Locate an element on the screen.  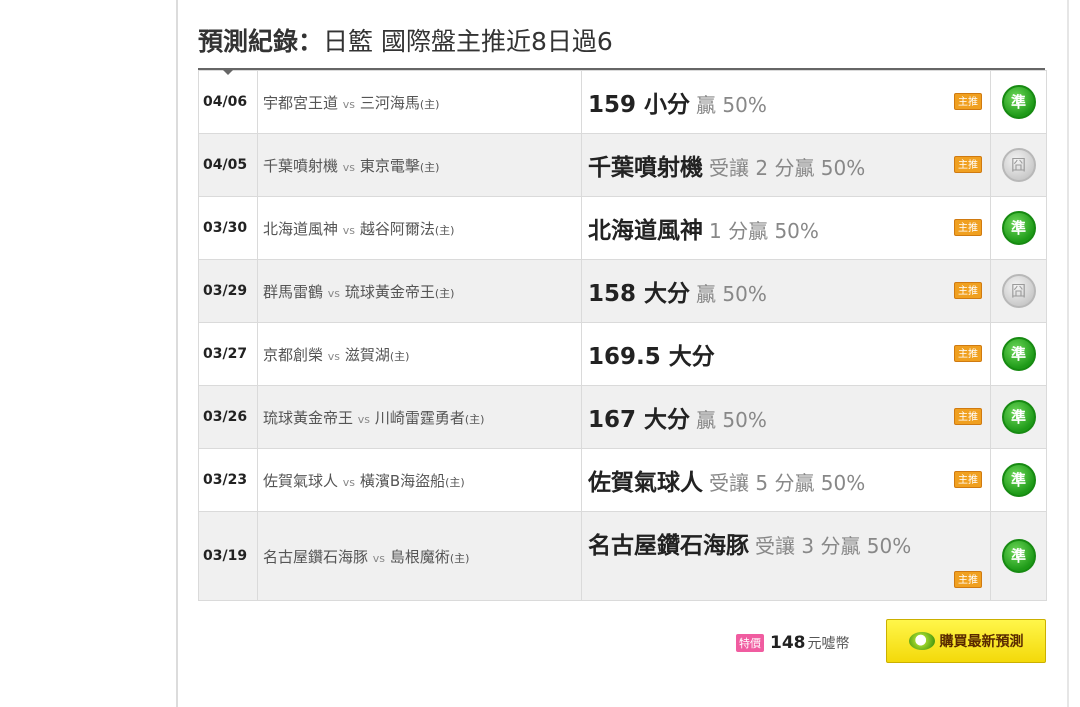
row-match: 琉球黃金帝王 vs 川崎雷霆勇者(主) is located at coordinates (419, 417).